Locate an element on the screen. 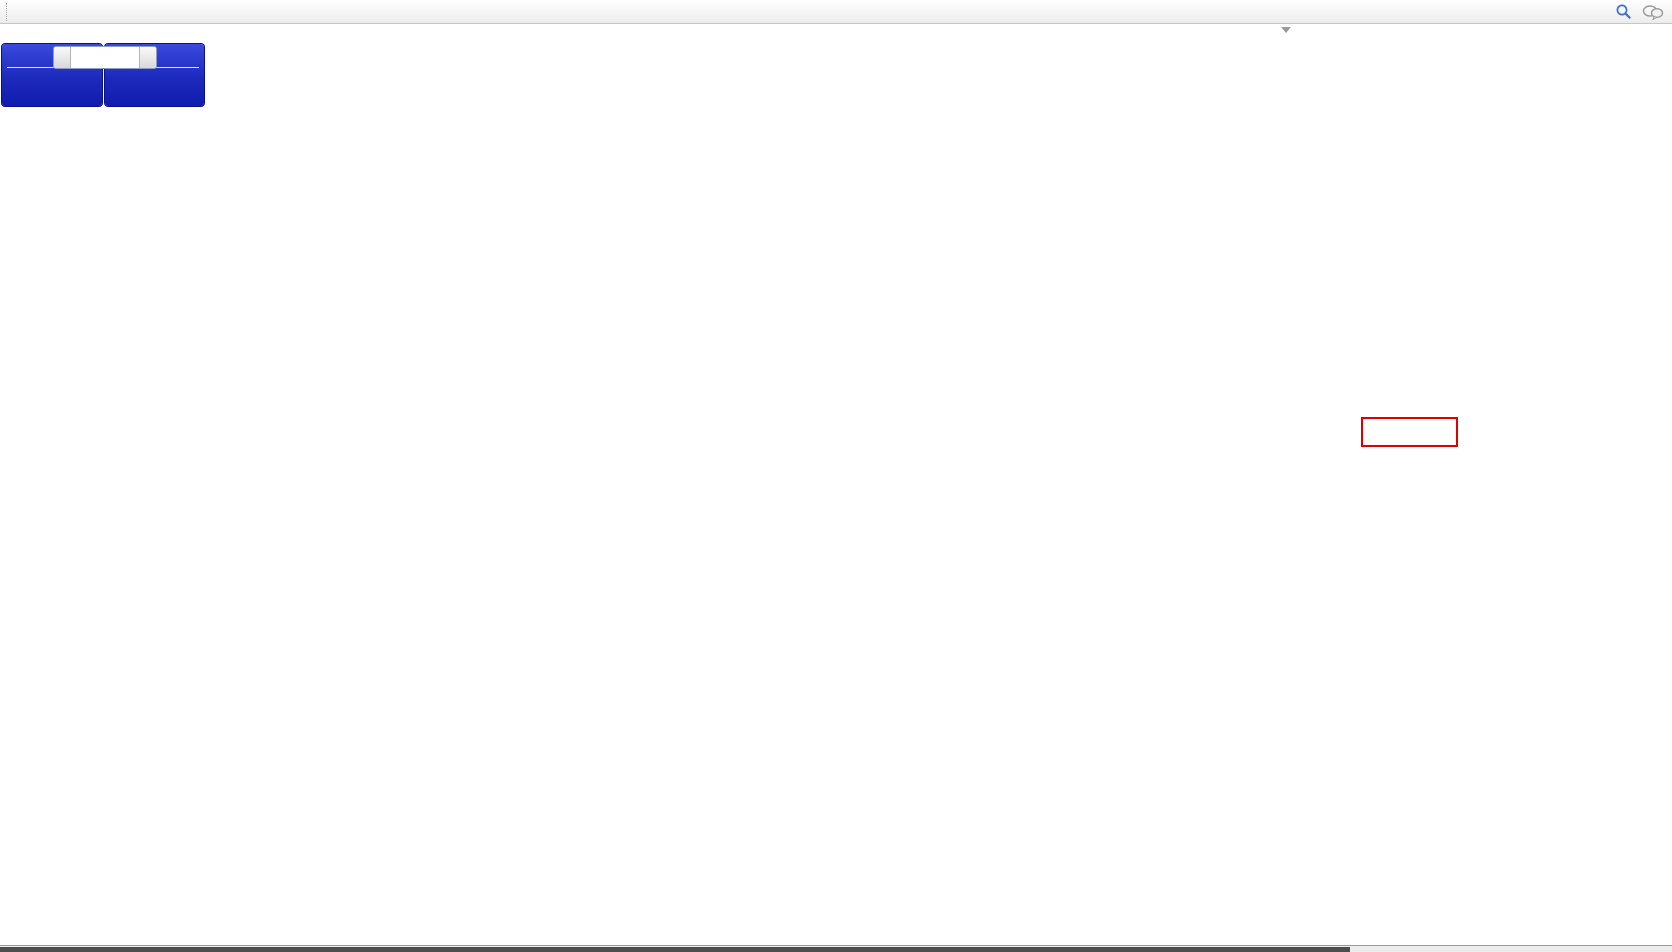  chart-header is located at coordinates (10, 34).